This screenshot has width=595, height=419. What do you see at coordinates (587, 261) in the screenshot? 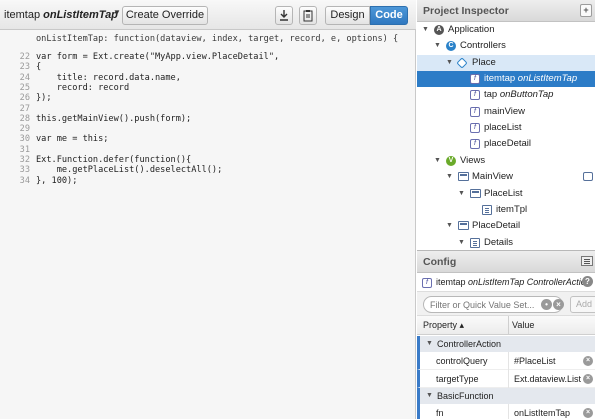
I see `list-view-icon` at bounding box center [587, 261].